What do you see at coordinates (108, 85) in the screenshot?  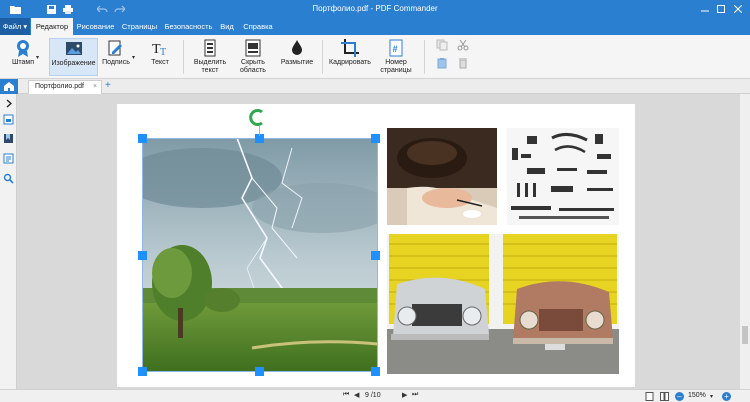 I see `add-tab-icon: +` at bounding box center [108, 85].